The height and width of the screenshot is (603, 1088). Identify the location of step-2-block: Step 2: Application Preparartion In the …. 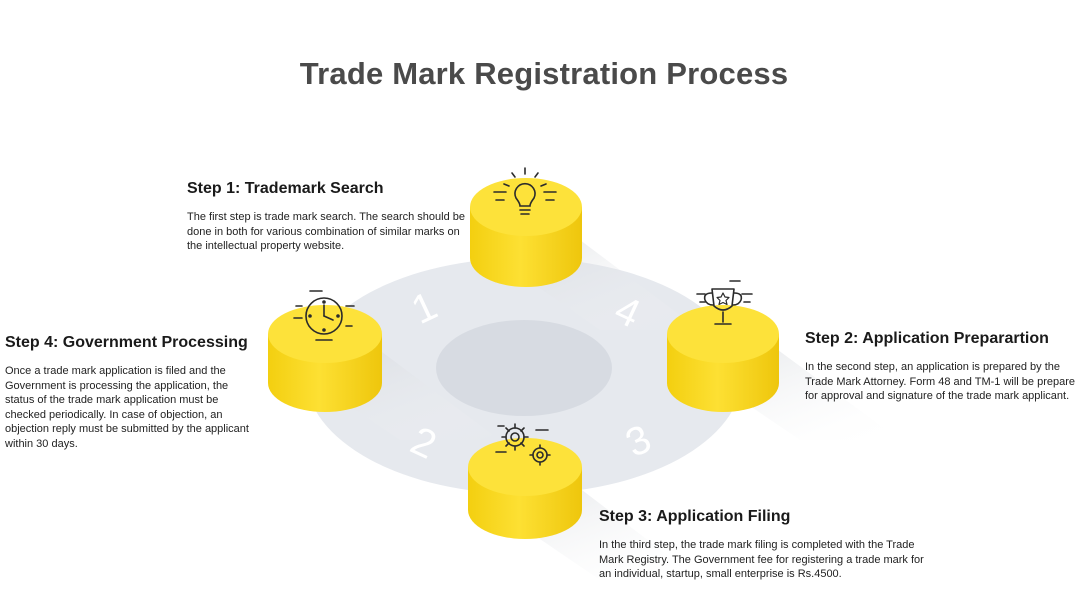
(942, 367).